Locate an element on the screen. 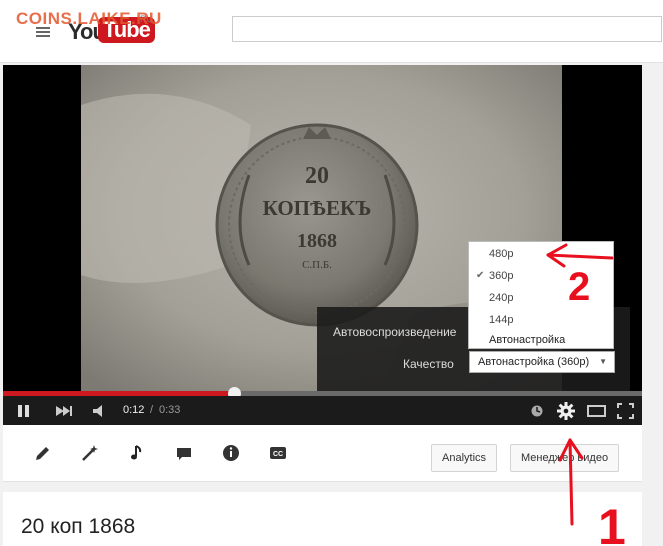  video-title: 20 коп 1868 is located at coordinates (78, 526).